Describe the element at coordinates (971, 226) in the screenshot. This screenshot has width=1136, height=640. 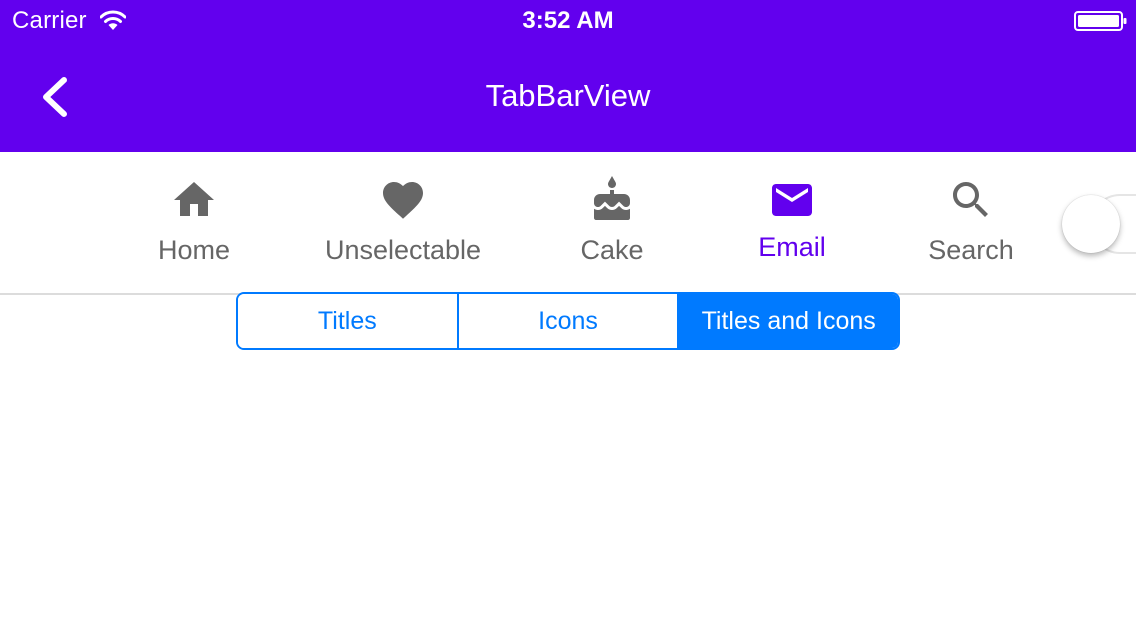
I see `tab-search: Search` at that location.